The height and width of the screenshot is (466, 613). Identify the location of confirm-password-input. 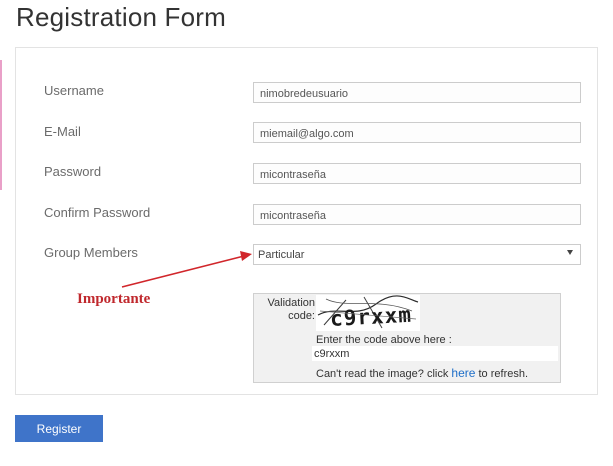
(417, 214).